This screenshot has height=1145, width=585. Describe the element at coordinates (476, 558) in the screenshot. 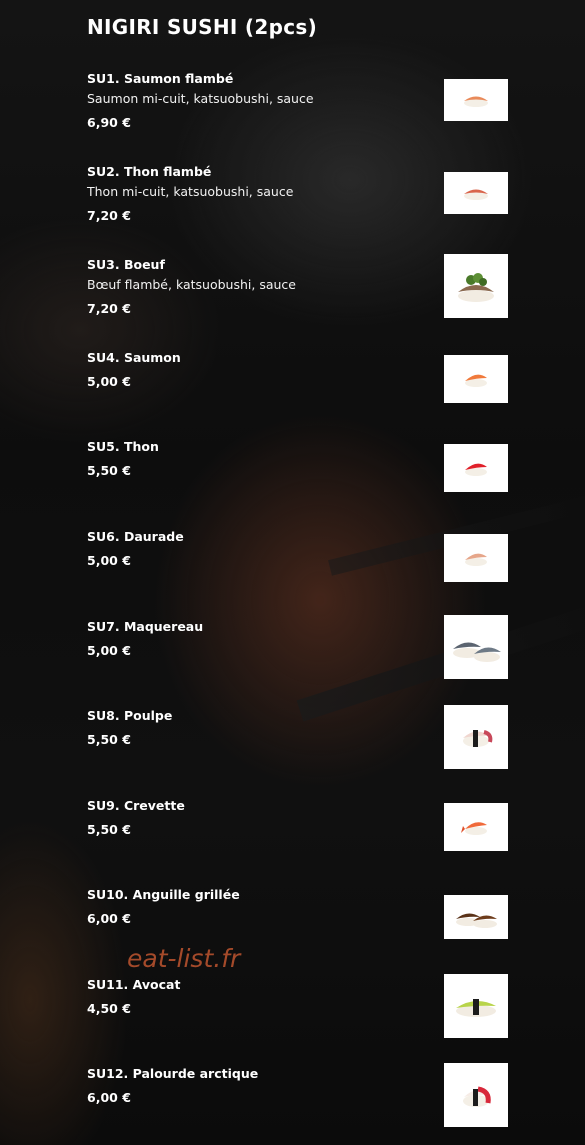

I see `sushi-sea-bream-icon` at that location.